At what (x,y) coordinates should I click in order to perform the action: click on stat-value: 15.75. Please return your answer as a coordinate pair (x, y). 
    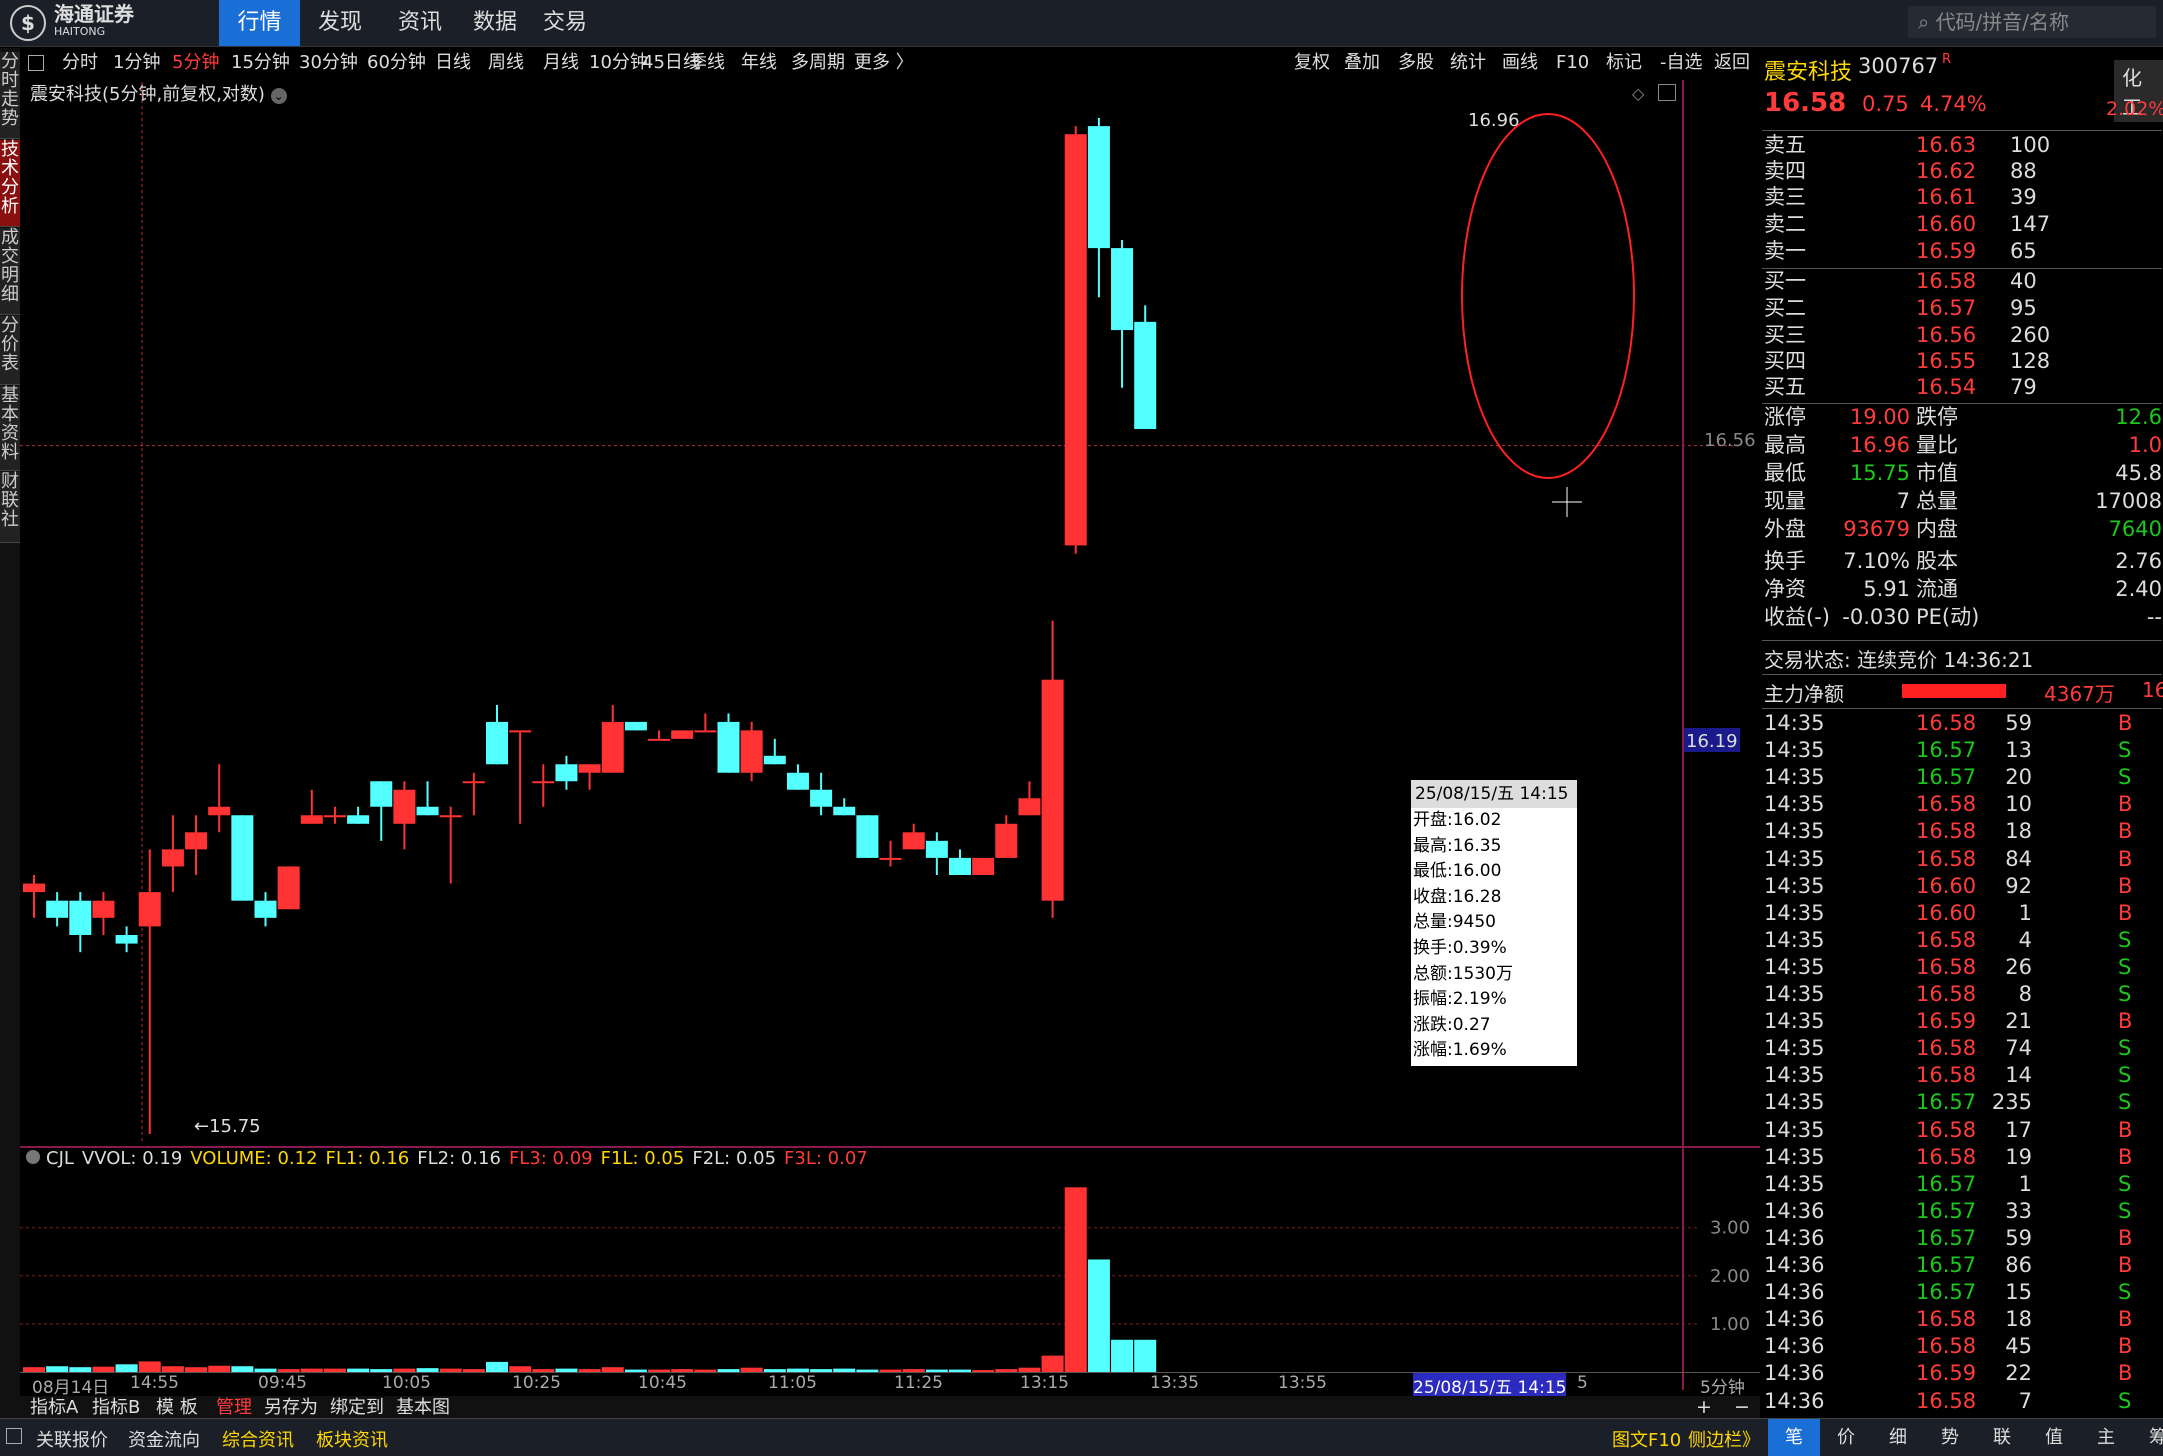
    Looking at the image, I should click on (1879, 473).